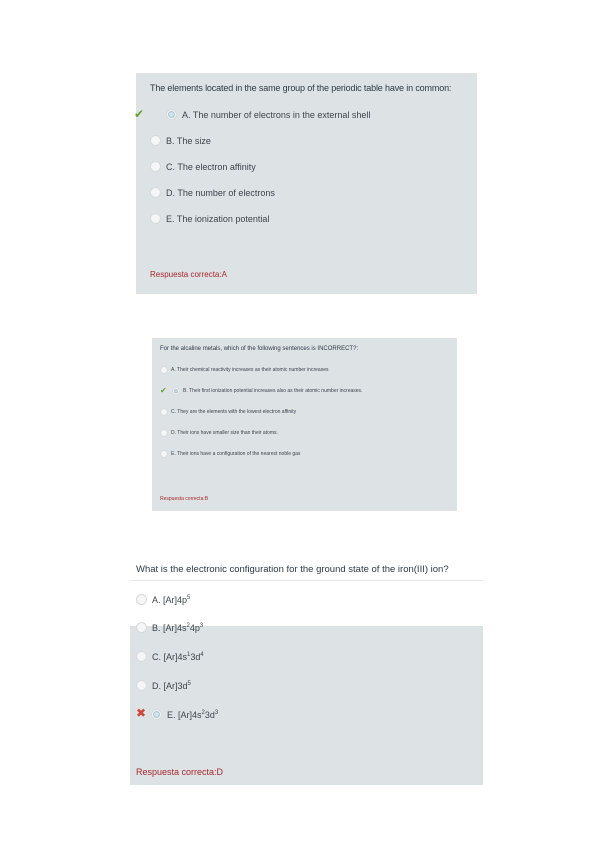 This screenshot has width=599, height=848. I want to click on option-c: C. [Ar]4s13d4, so click(170, 656).